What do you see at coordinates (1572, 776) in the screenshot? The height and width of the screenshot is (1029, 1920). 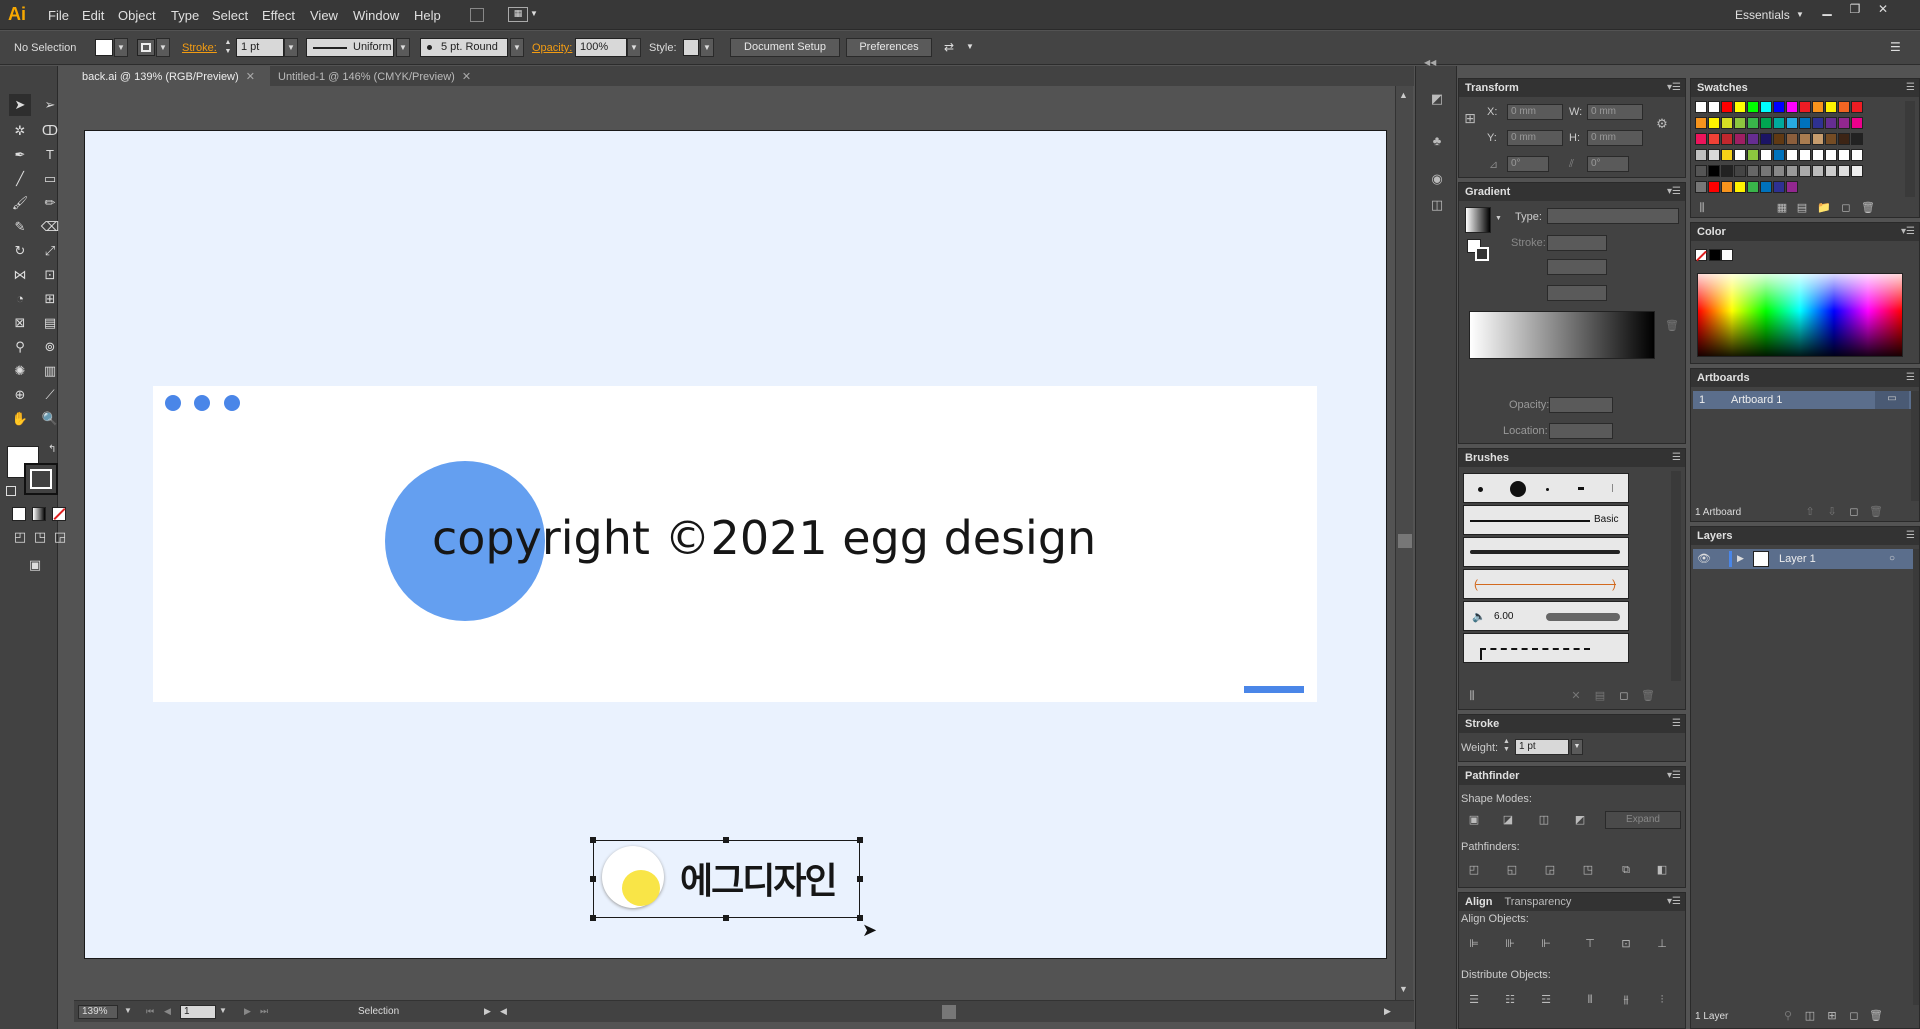 I see `pathfinder-panel-title: Pathfinder ▾☰` at bounding box center [1572, 776].